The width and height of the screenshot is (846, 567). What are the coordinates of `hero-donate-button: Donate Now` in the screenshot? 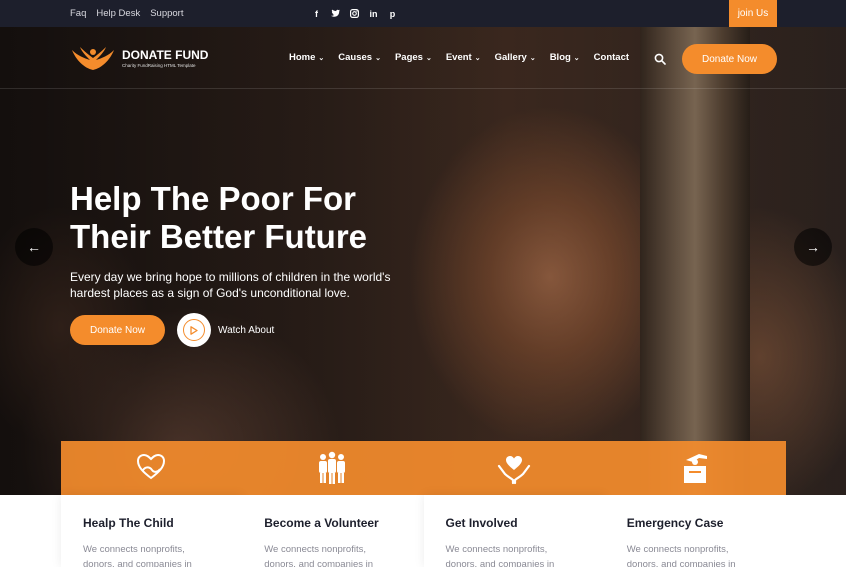 It's located at (117, 330).